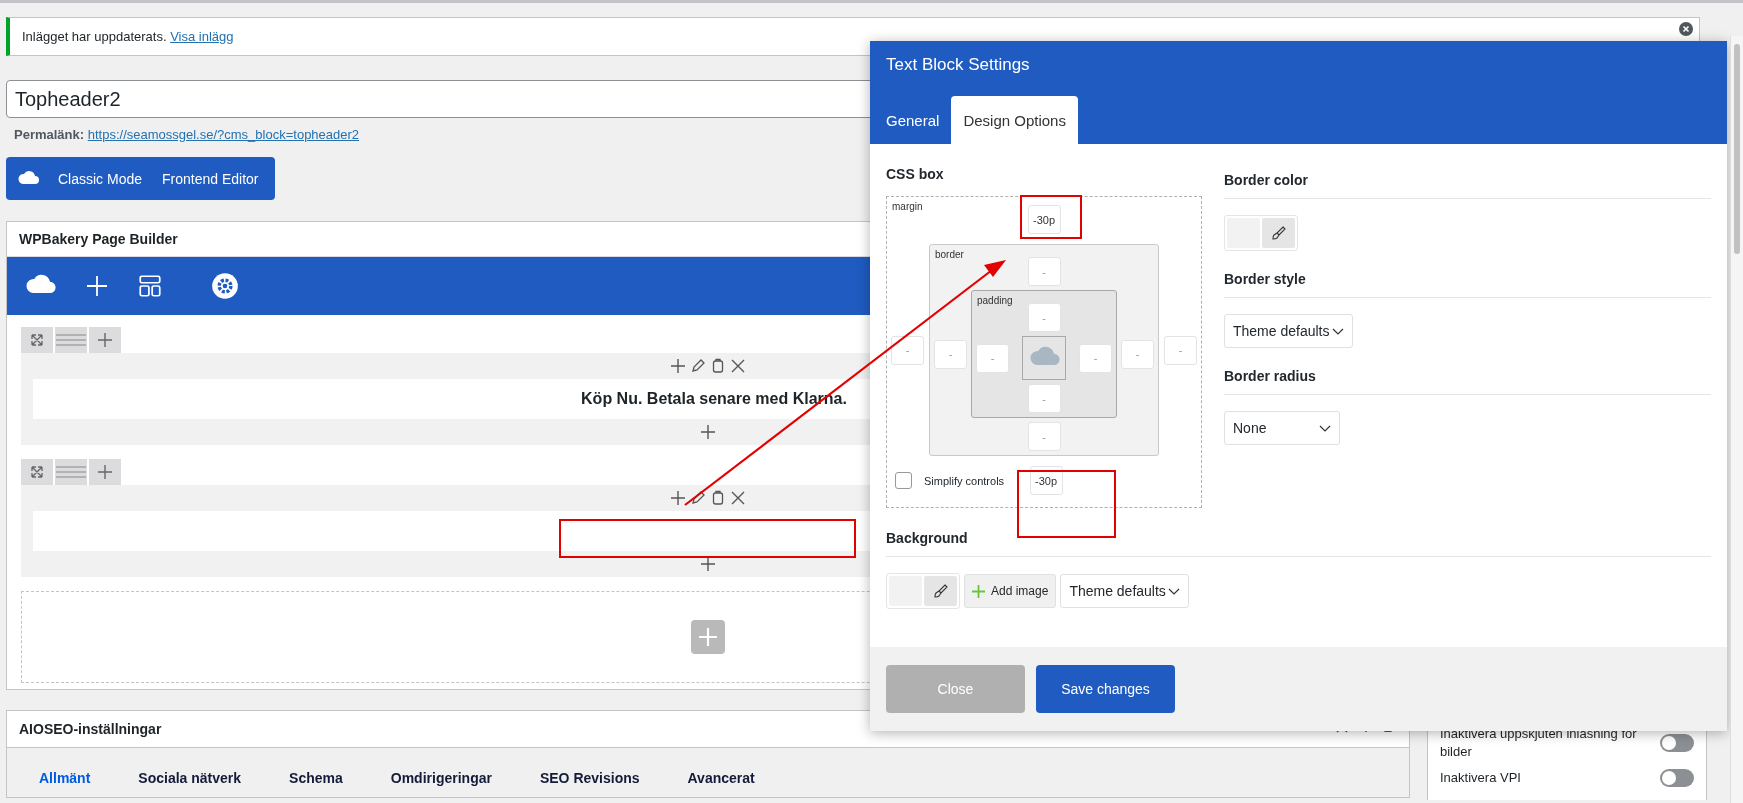  Describe the element at coordinates (995, 300) in the screenshot. I see `box-label: padding` at that location.